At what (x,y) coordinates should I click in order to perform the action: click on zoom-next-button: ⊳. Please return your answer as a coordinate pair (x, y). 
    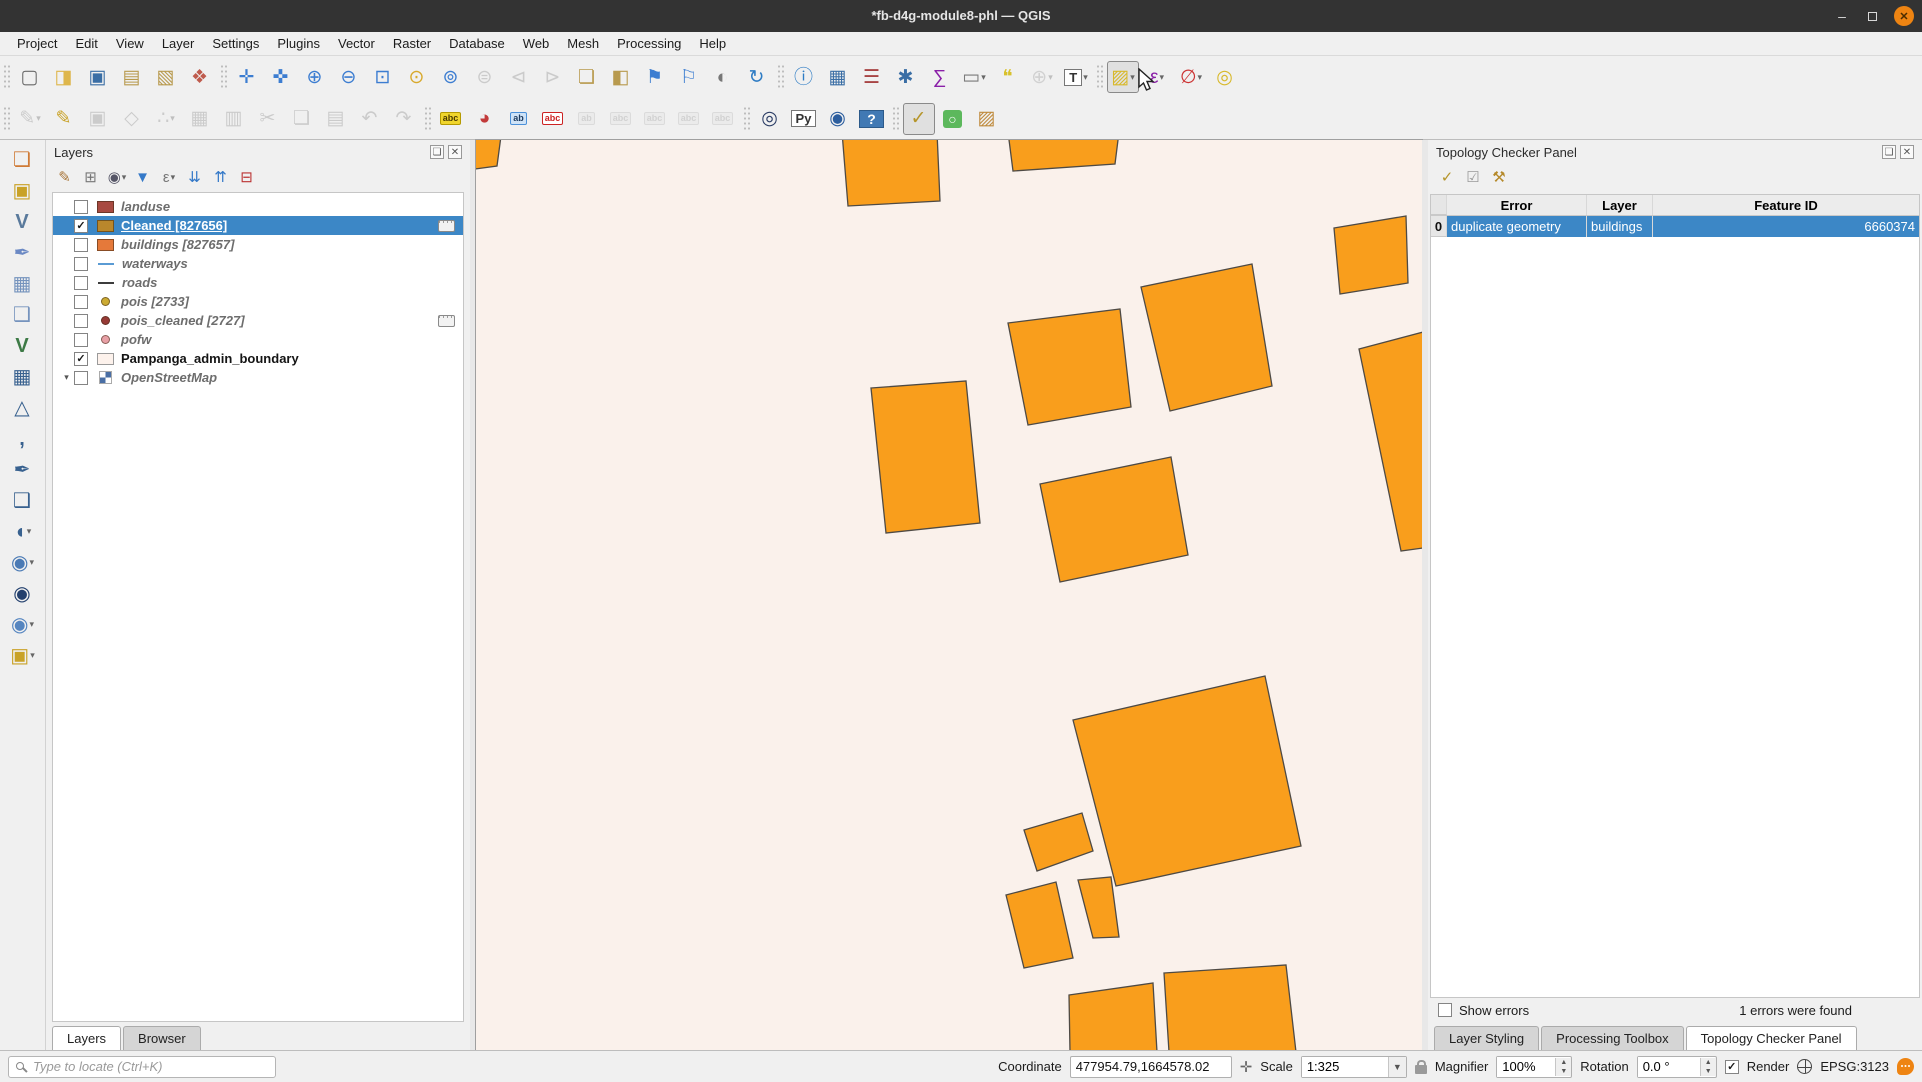
    Looking at the image, I should click on (553, 77).